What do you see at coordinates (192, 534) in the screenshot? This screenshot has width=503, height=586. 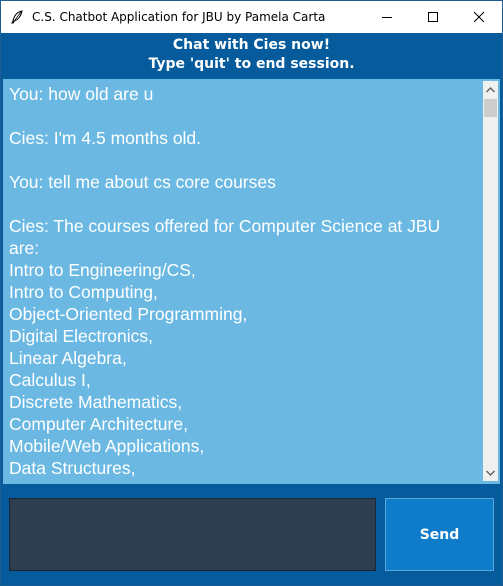 I see `message-input` at bounding box center [192, 534].